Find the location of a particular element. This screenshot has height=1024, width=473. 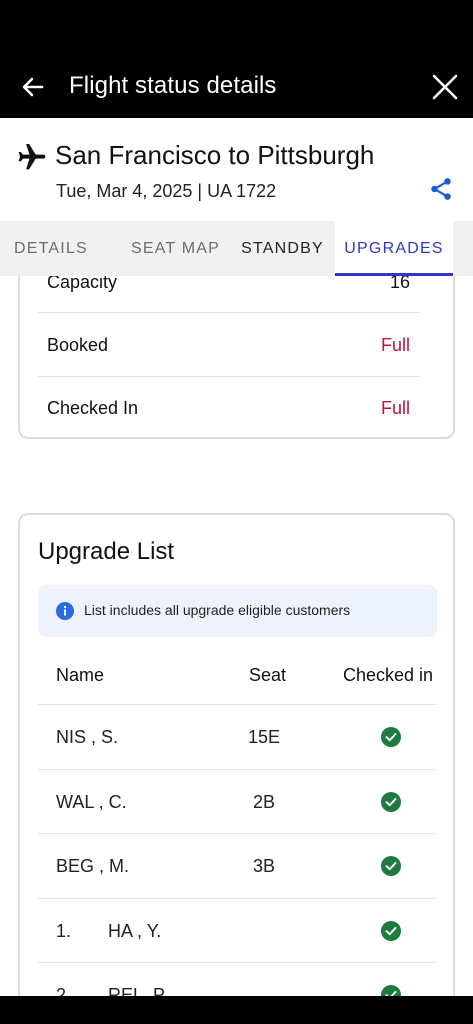

share-icon is located at coordinates (441, 189).